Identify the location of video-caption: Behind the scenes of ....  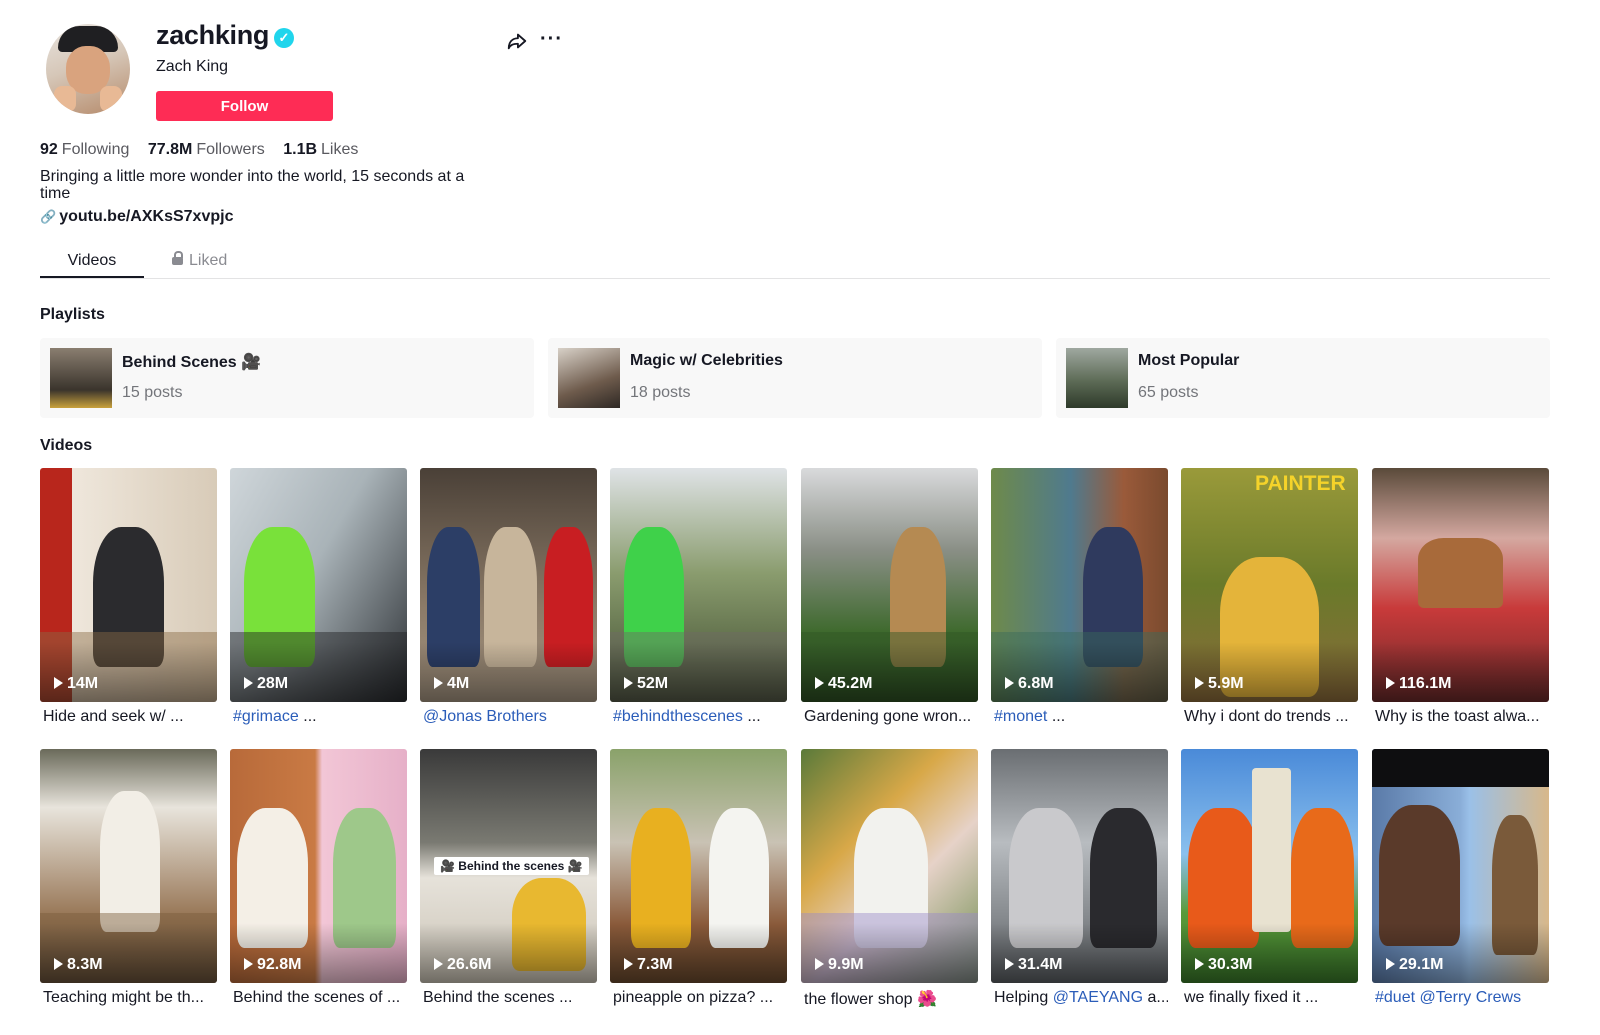
(318, 998).